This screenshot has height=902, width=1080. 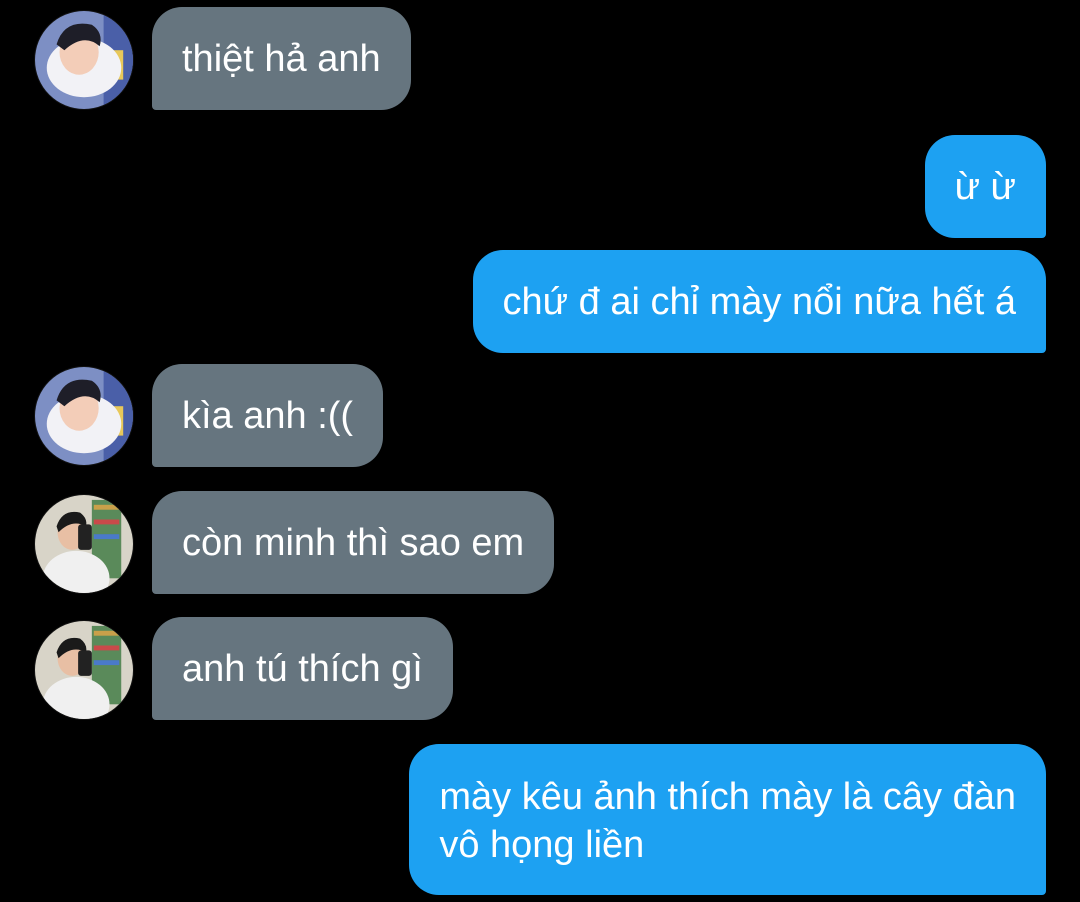 I want to click on message-bubble-incoming: anh tú thích gì, so click(x=302, y=668).